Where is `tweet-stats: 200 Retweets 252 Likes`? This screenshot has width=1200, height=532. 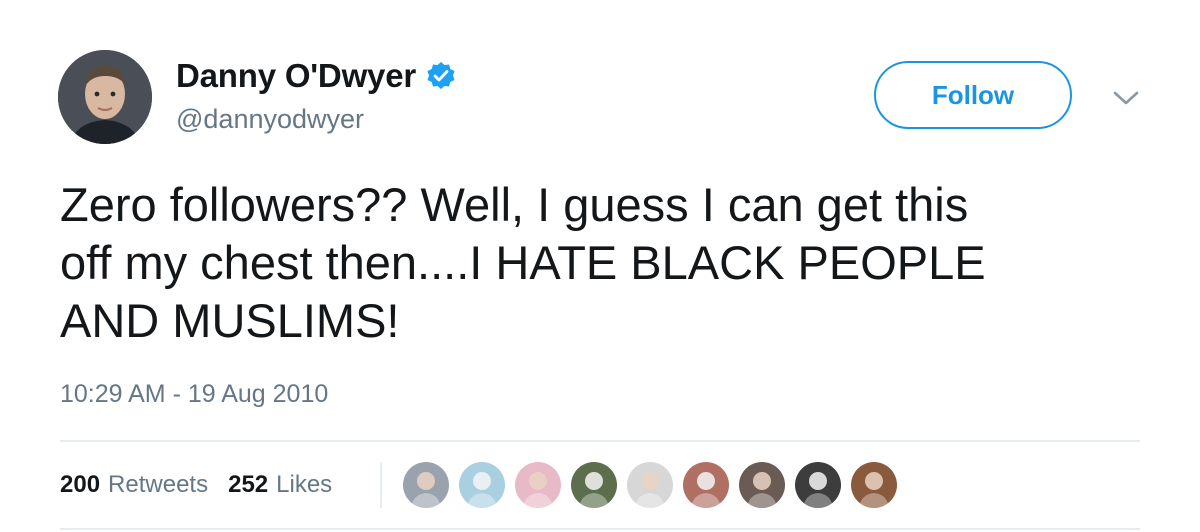 tweet-stats: 200 Retweets 252 Likes is located at coordinates (206, 485).